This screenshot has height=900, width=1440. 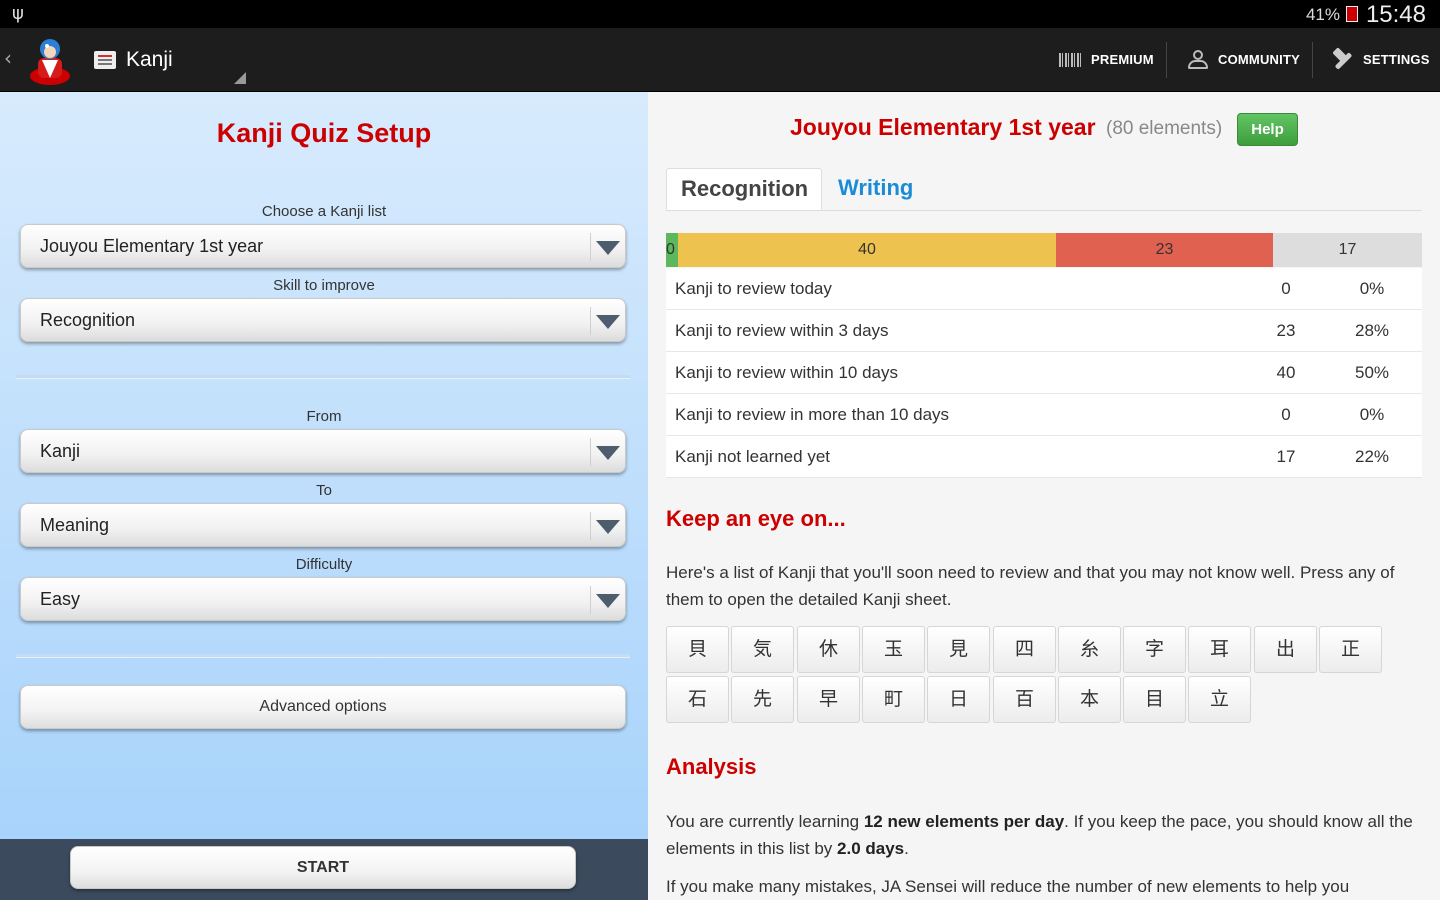 I want to click on analysis-duration: 2.0 days, so click(x=871, y=848).